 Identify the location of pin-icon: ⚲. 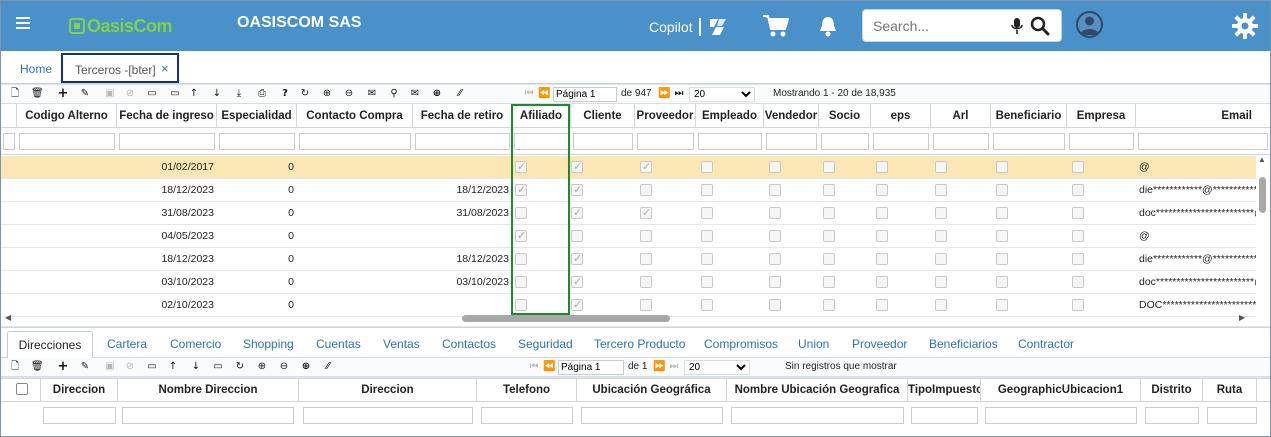
(394, 94).